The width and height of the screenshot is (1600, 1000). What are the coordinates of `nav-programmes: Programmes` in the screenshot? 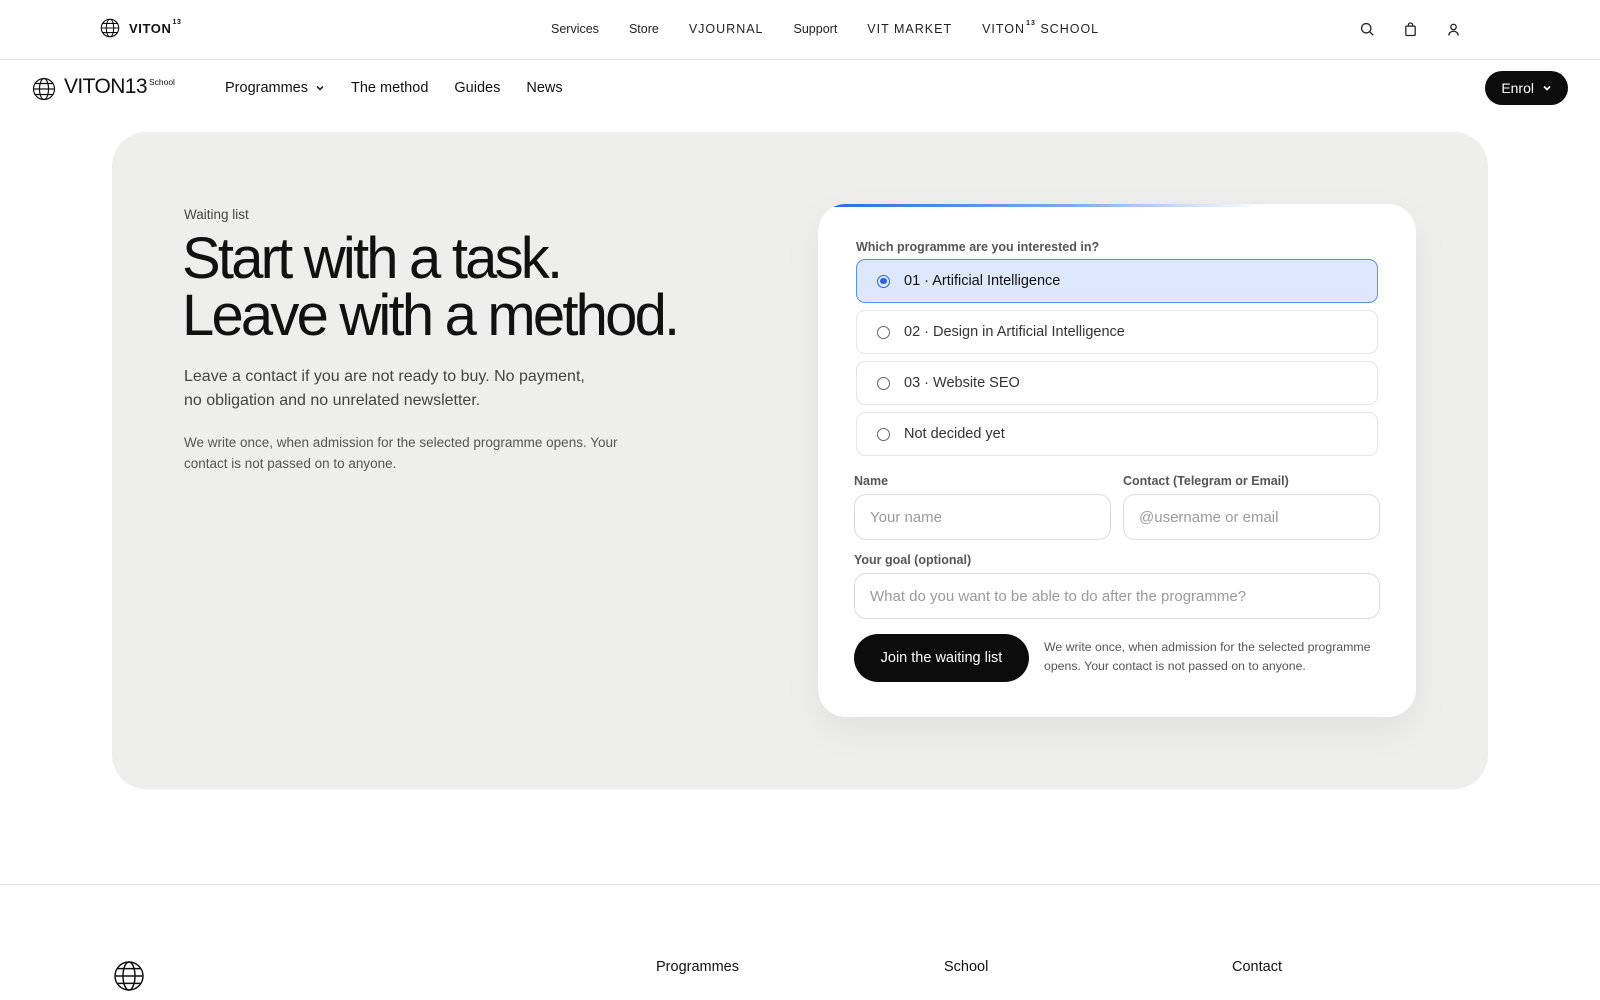 It's located at (275, 88).